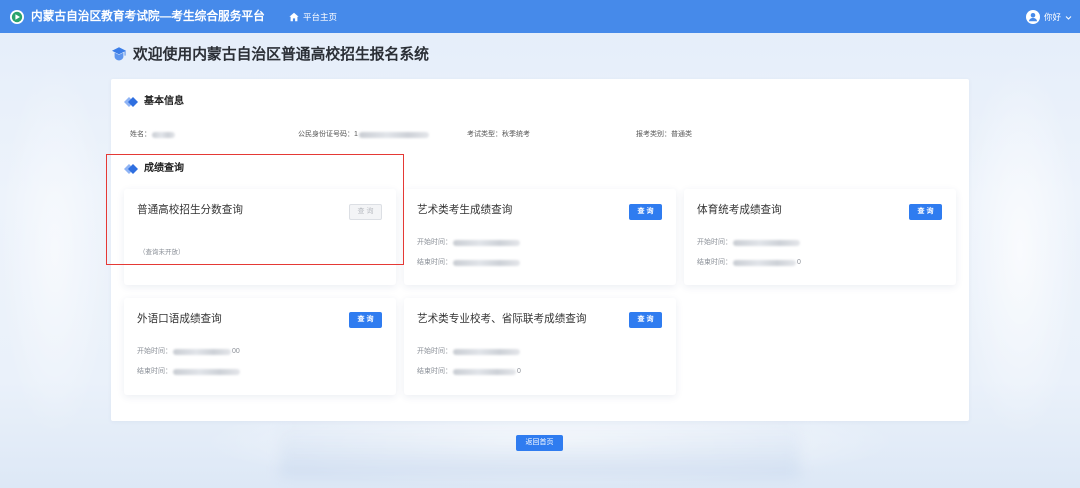 This screenshot has height=488, width=1080. I want to click on graduation-cap-icon, so click(119, 54).